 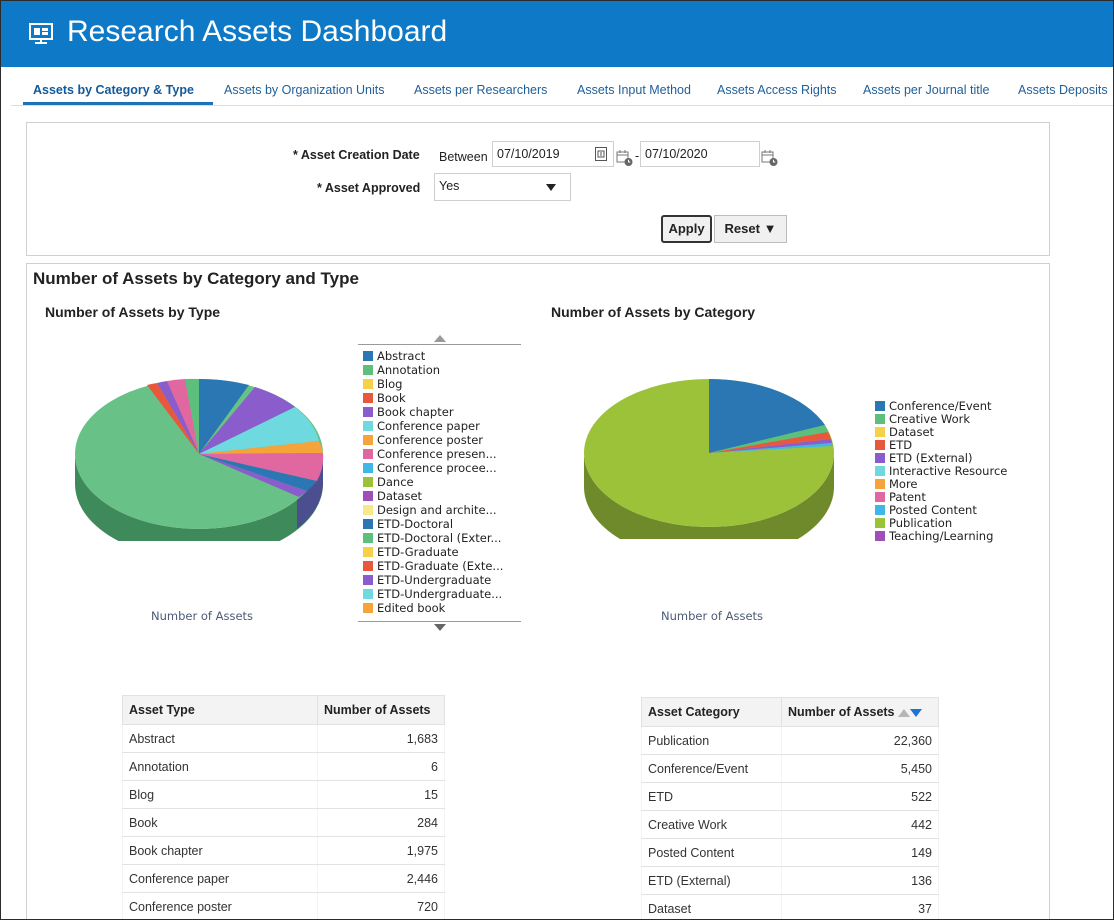 I want to click on scroll-down-icon, so click(x=440, y=627).